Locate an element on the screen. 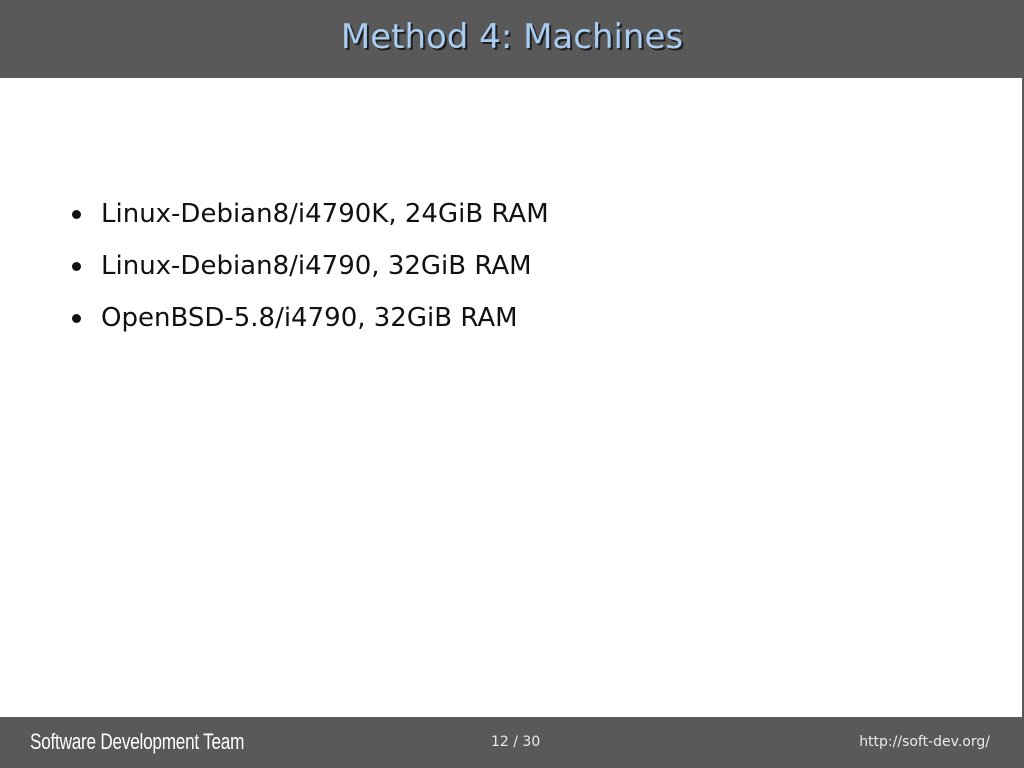 This screenshot has width=1024, height=768. slide-title: Method 4: Machines is located at coordinates (512, 37).